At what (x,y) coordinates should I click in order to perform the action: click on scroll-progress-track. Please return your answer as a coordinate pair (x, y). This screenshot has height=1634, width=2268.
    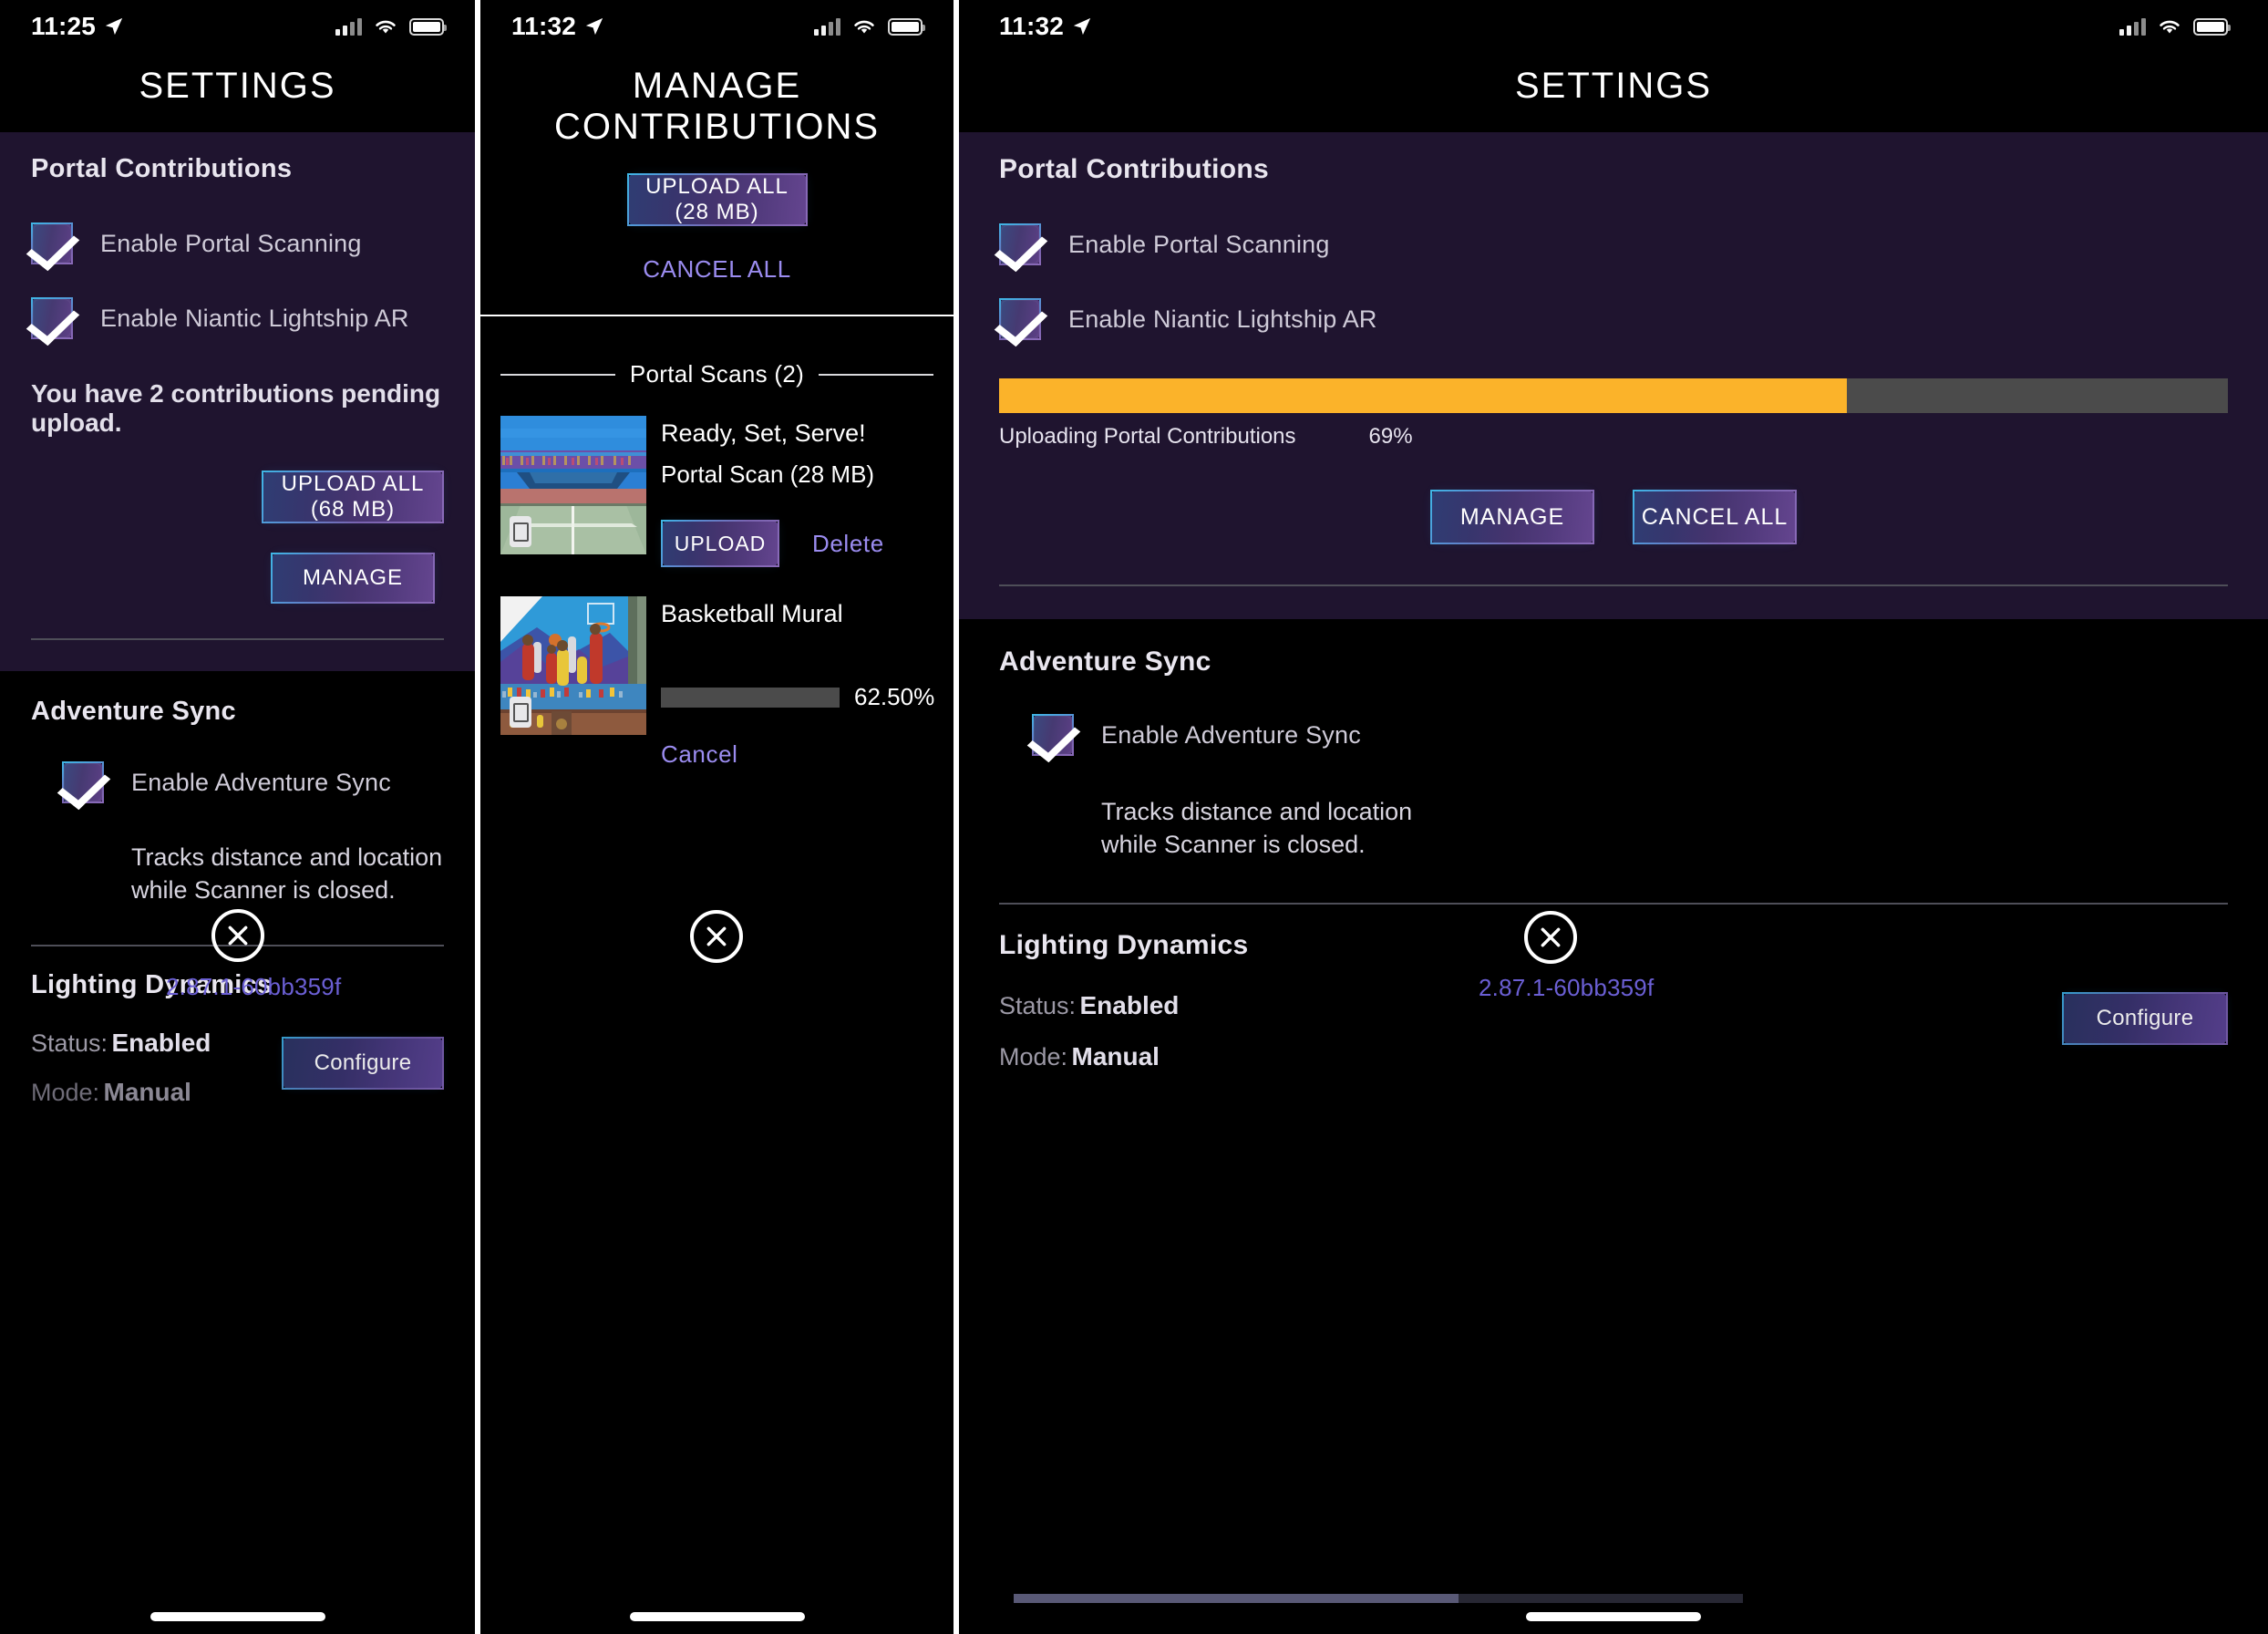
    Looking at the image, I should click on (1378, 1598).